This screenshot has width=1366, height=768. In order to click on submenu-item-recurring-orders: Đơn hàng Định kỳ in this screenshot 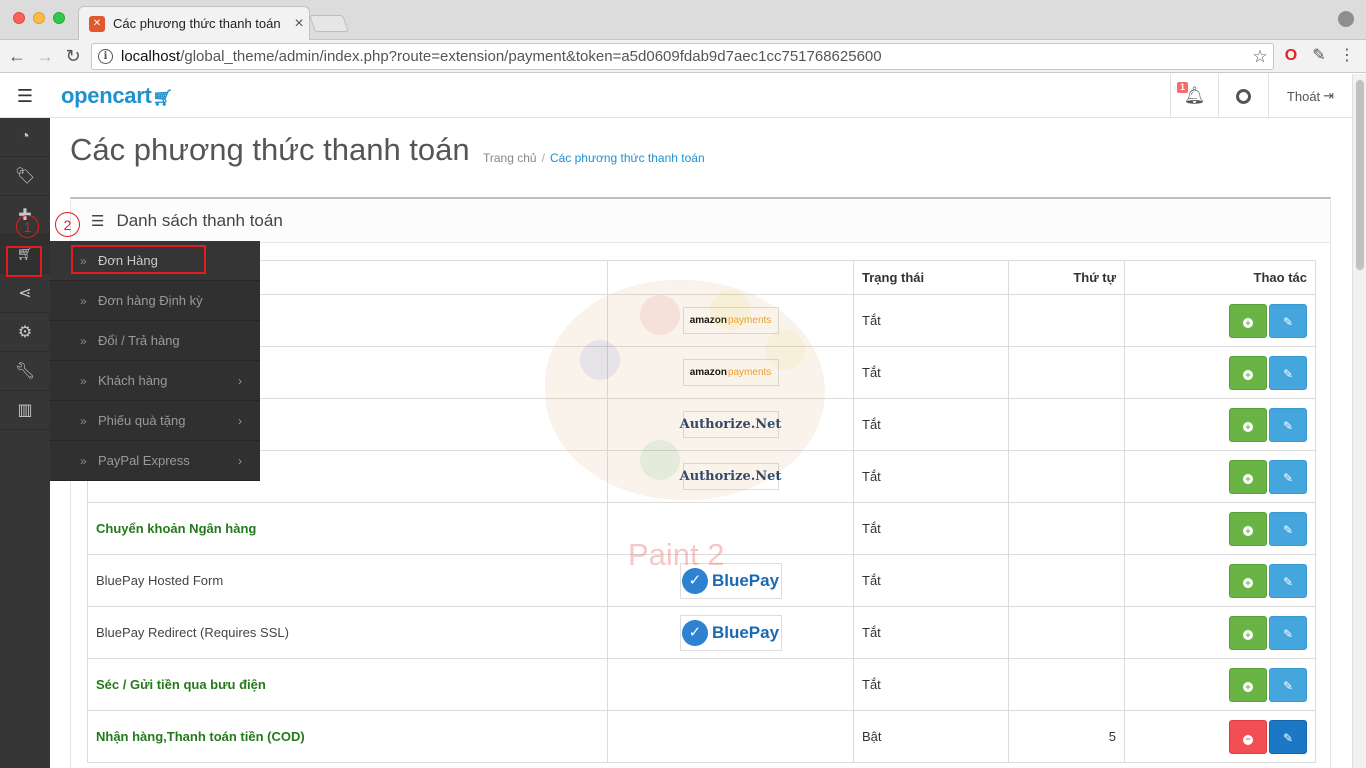, I will do `click(155, 301)`.